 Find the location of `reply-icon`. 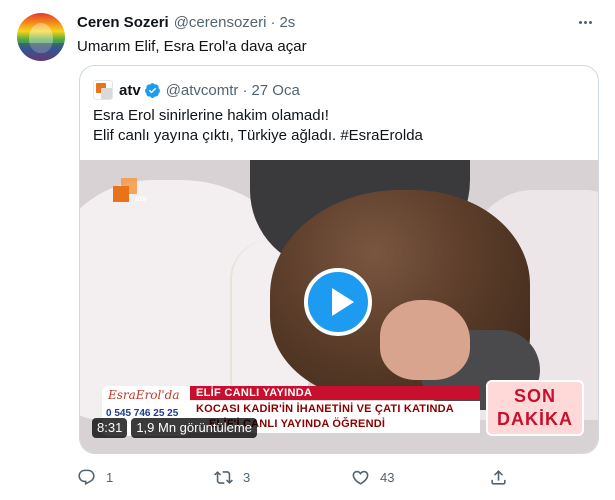

reply-icon is located at coordinates (86, 477).